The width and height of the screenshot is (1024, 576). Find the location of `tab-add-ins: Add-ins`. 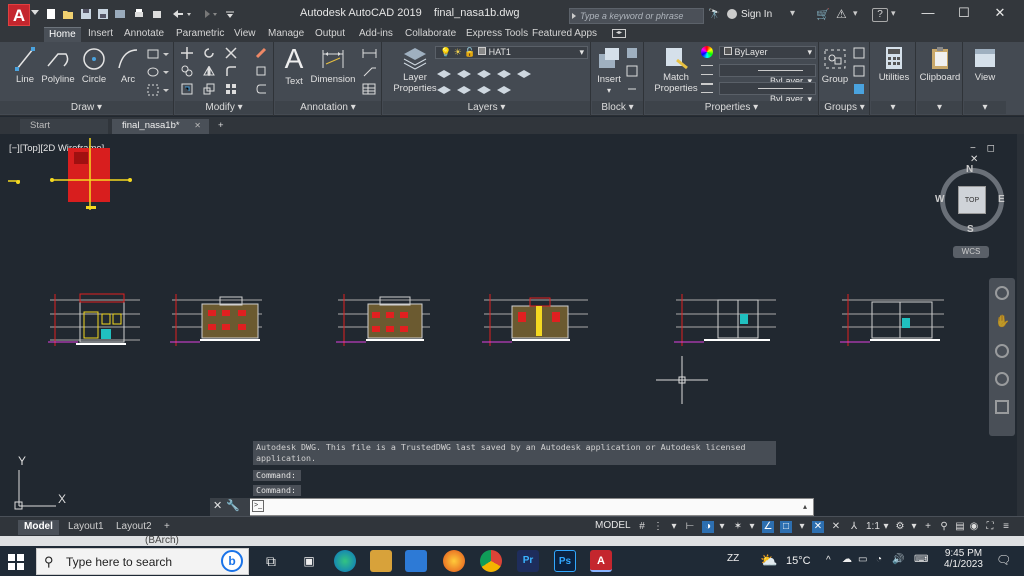

tab-add-ins: Add-ins is located at coordinates (376, 34).